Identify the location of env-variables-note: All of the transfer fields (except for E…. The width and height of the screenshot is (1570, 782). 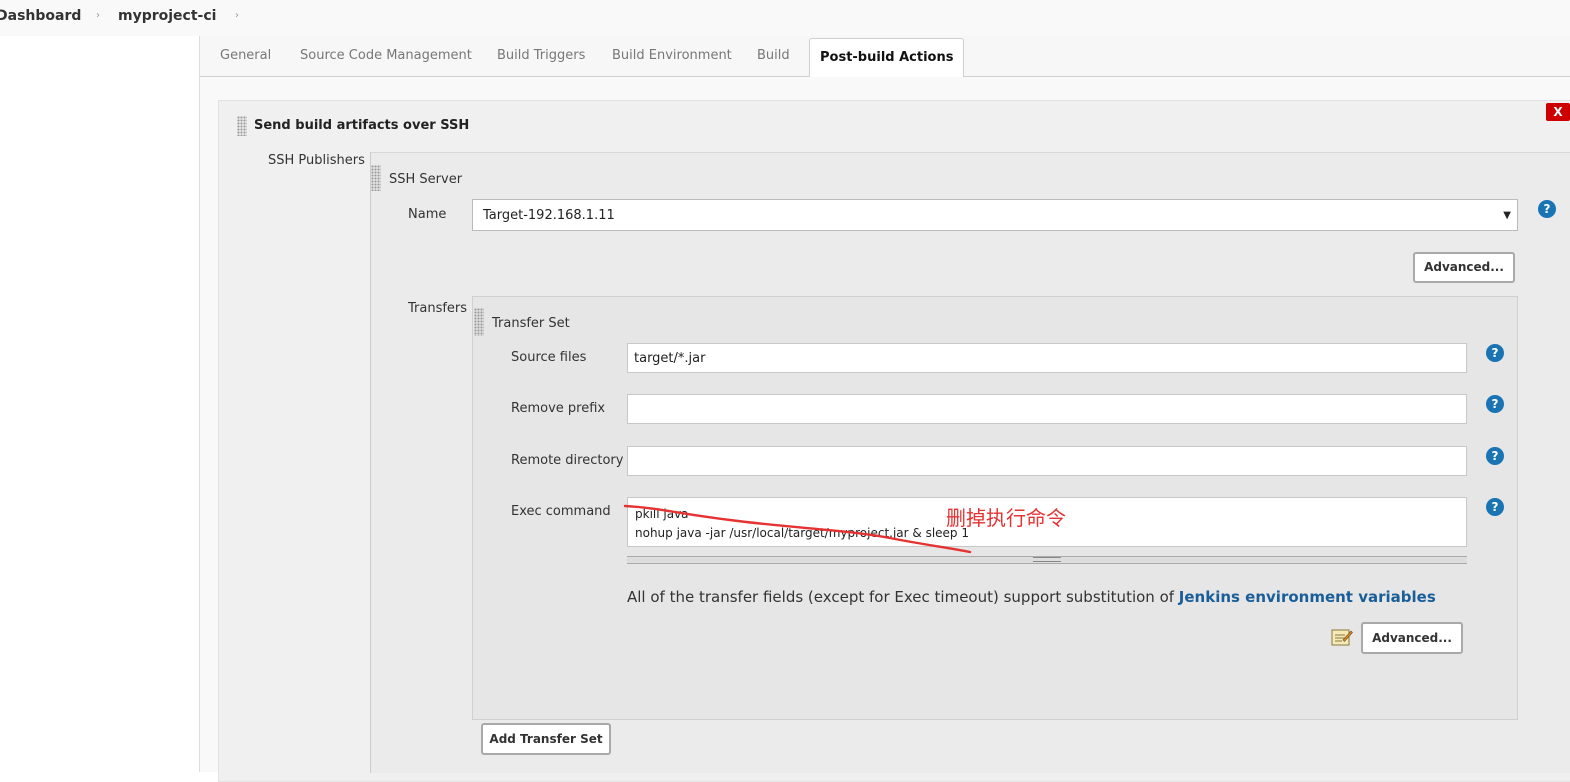
(1031, 597).